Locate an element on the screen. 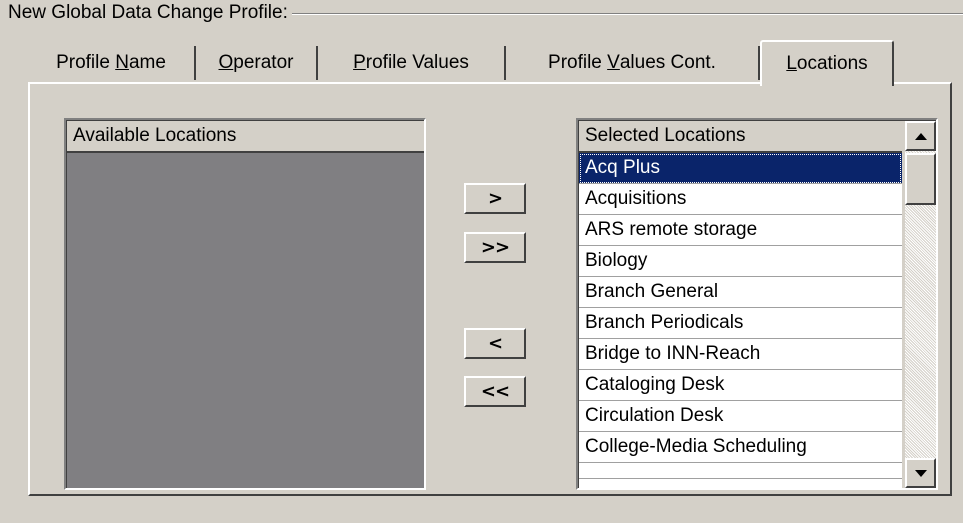 The width and height of the screenshot is (963, 523). list-item-partially-visible is located at coordinates (740, 471).